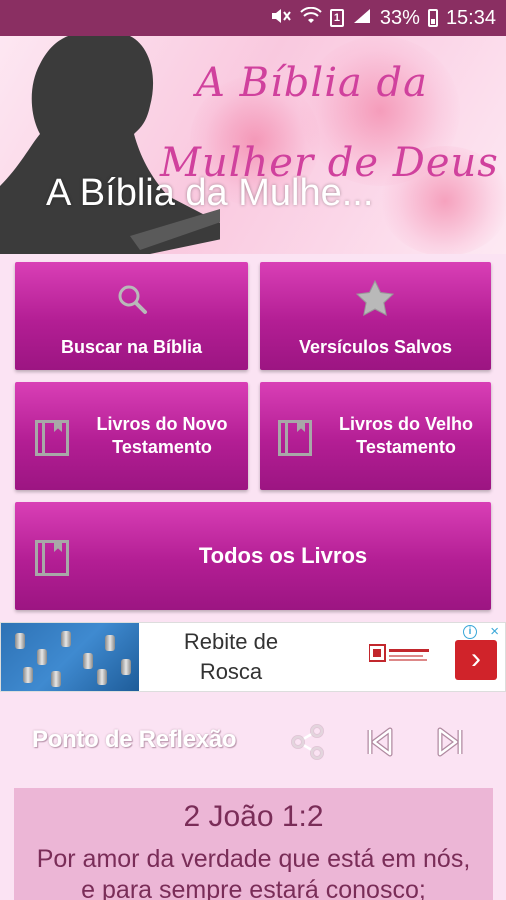 The height and width of the screenshot is (900, 506). I want to click on verse-line: e para sempre estará conosco;, so click(253, 888).